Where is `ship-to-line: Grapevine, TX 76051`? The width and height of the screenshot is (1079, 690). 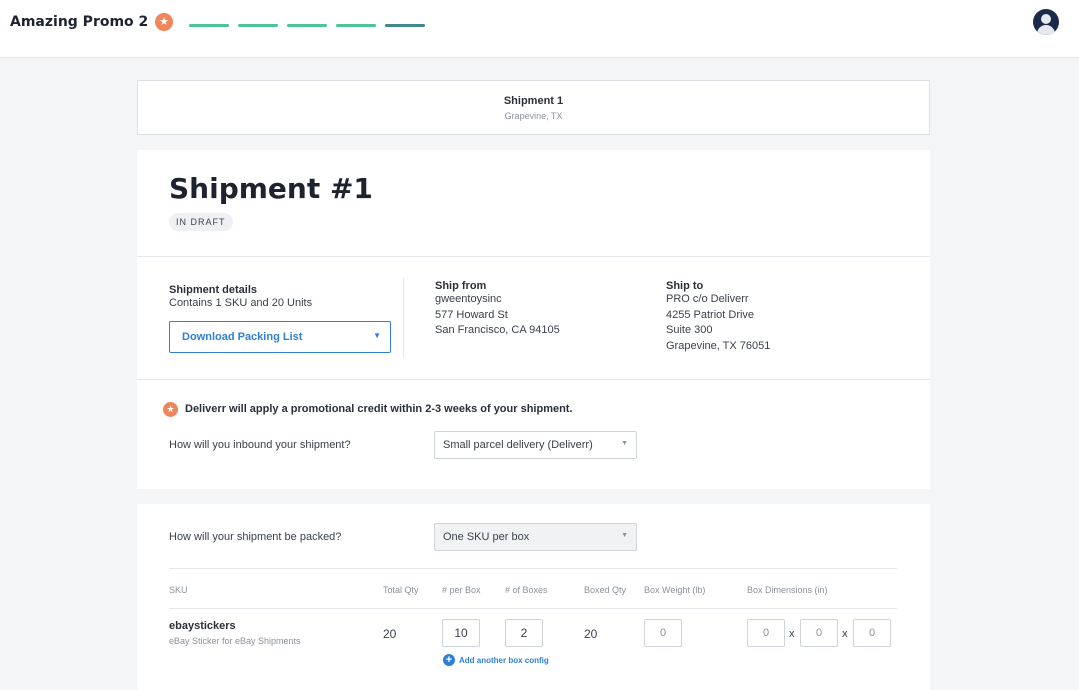
ship-to-line: Grapevine, TX 76051 is located at coordinates (718, 345).